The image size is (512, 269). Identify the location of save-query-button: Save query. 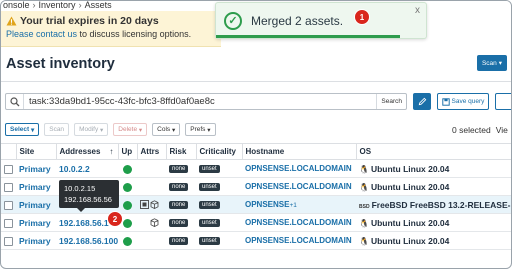
(463, 101).